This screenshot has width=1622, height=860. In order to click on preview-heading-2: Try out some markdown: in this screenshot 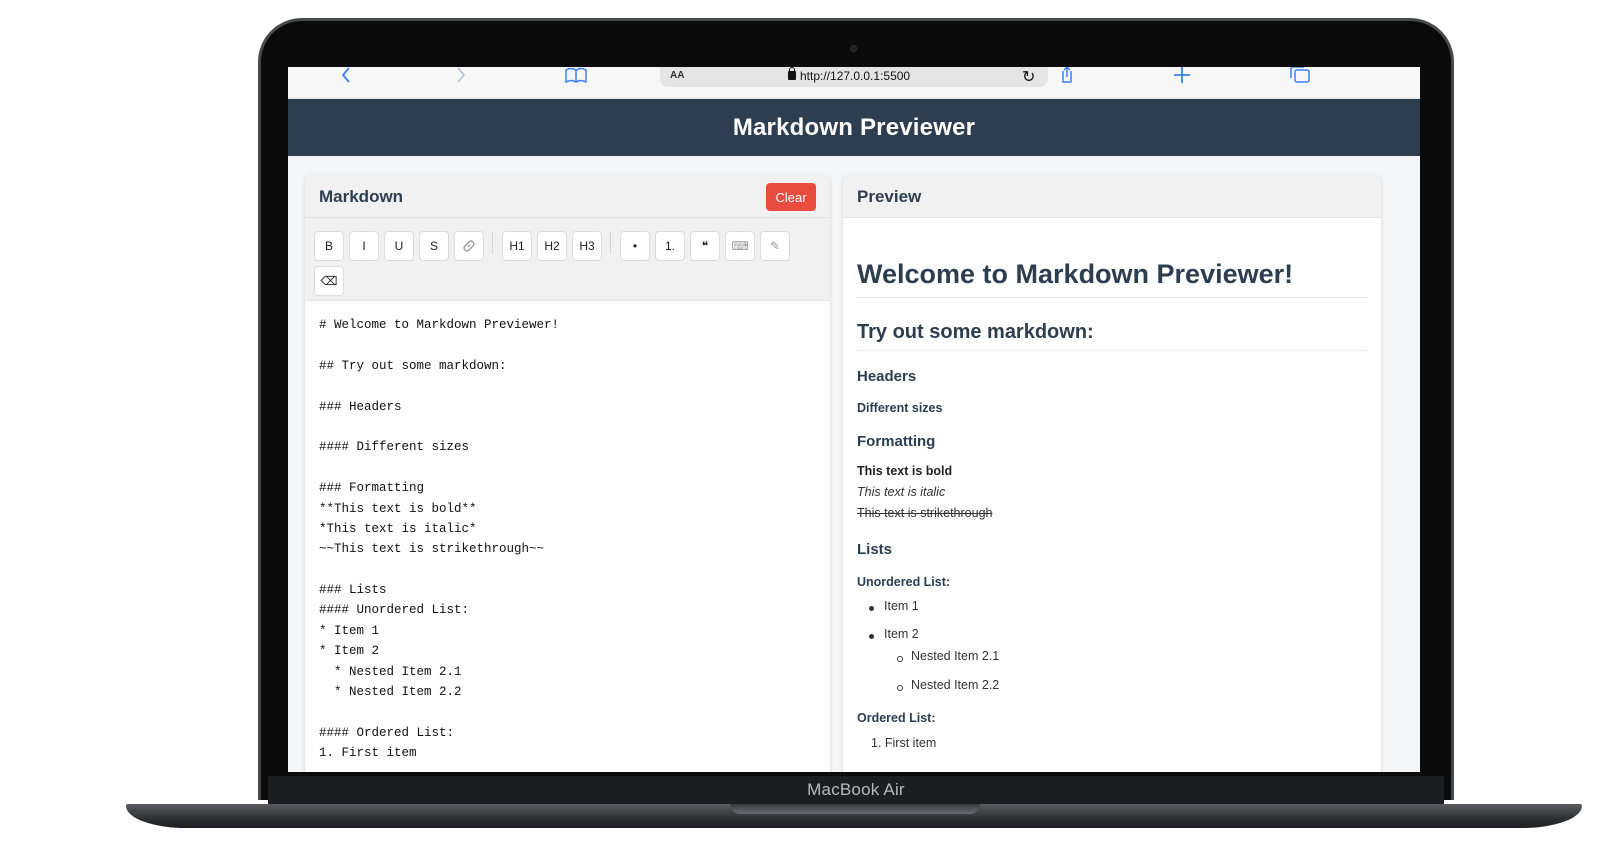, I will do `click(1112, 336)`.